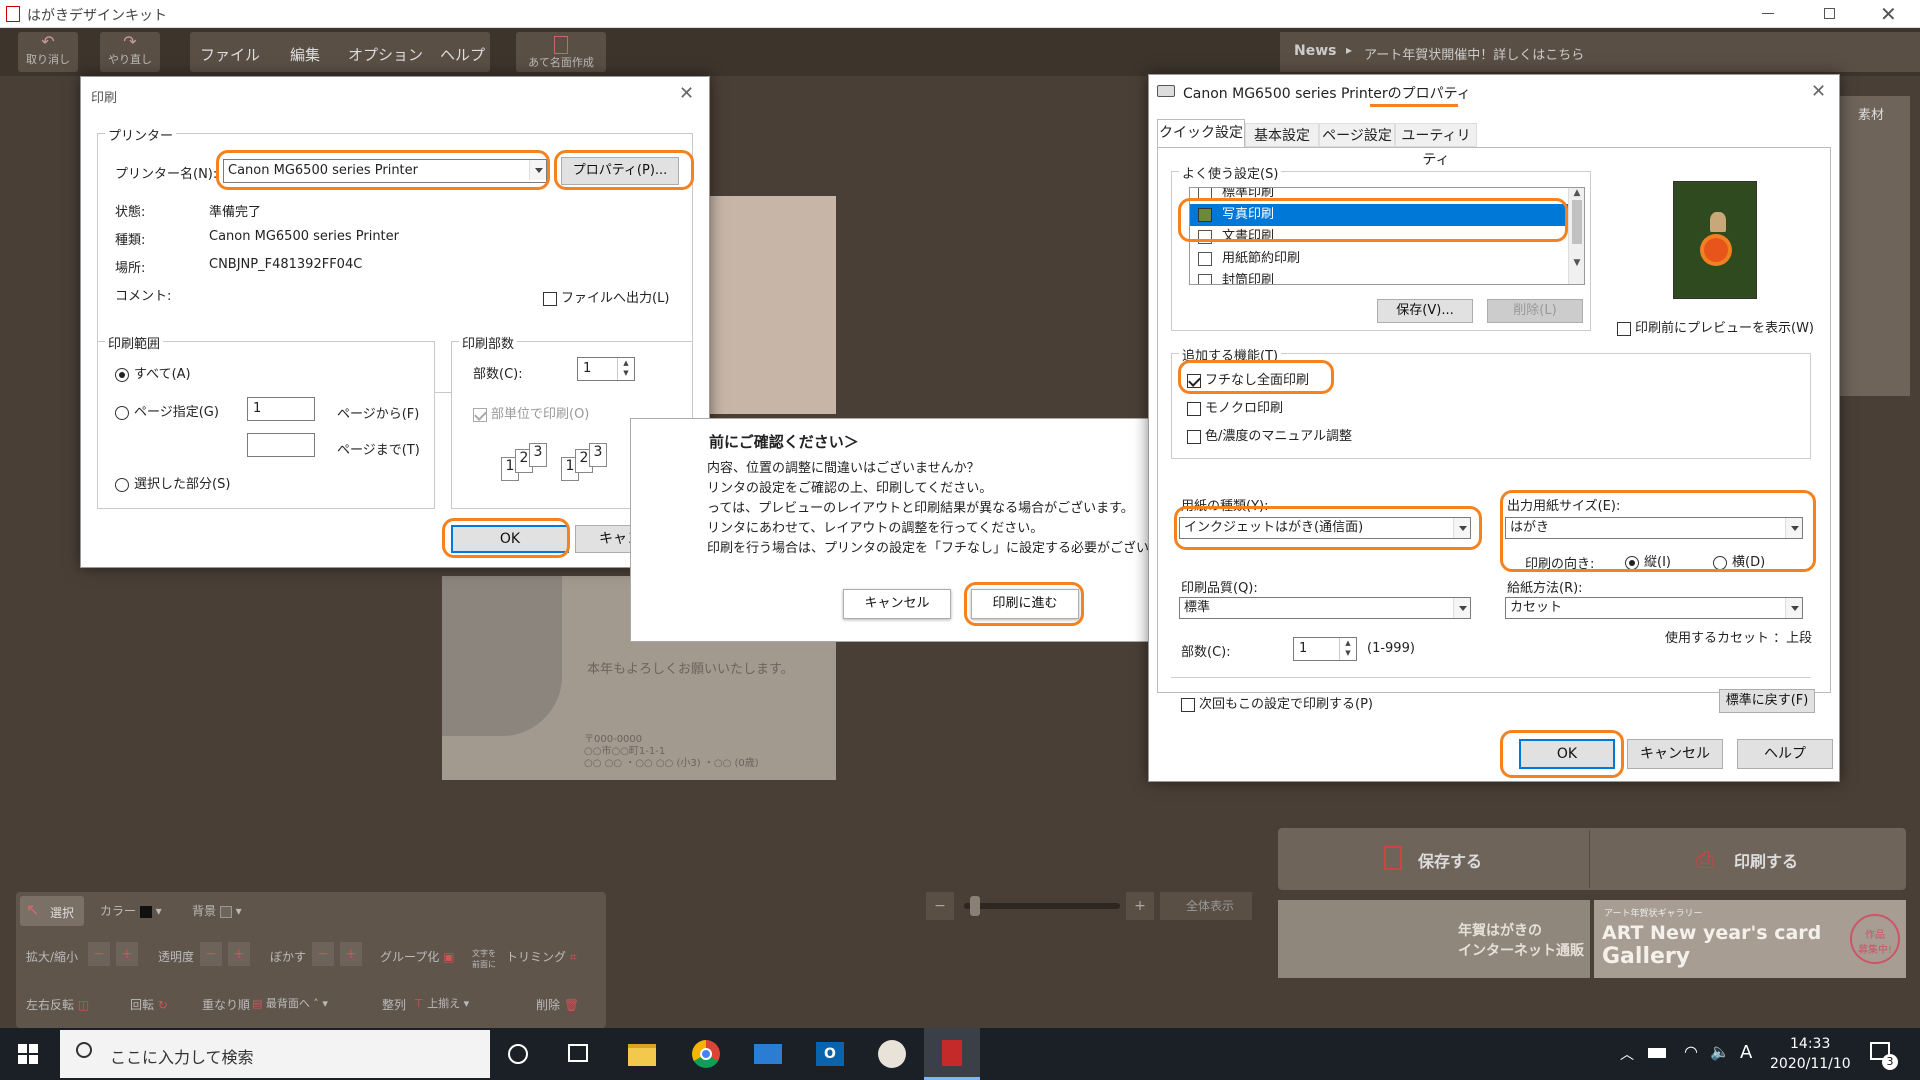 Image resolution: width=1920 pixels, height=1080 pixels. What do you see at coordinates (1871, 113) in the screenshot?
I see `material-tab: 素材` at bounding box center [1871, 113].